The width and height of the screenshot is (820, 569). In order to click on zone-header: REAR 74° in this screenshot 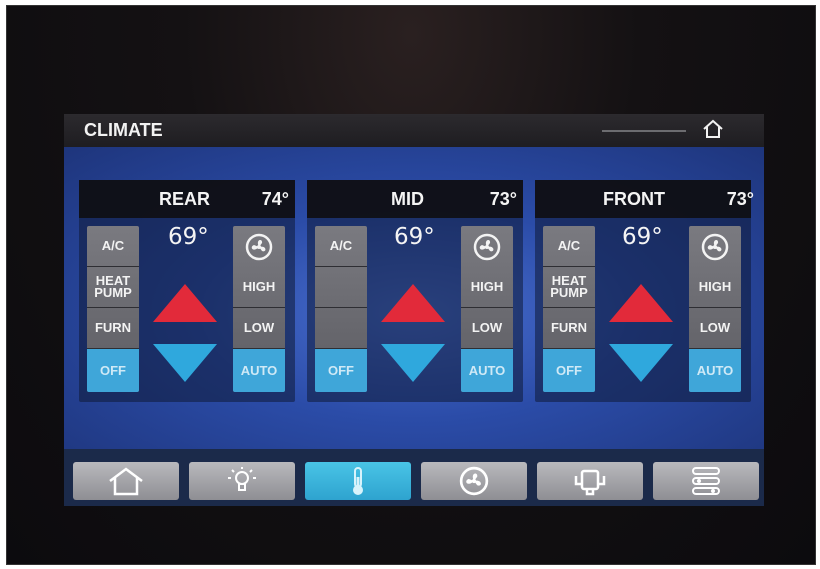, I will do `click(187, 199)`.